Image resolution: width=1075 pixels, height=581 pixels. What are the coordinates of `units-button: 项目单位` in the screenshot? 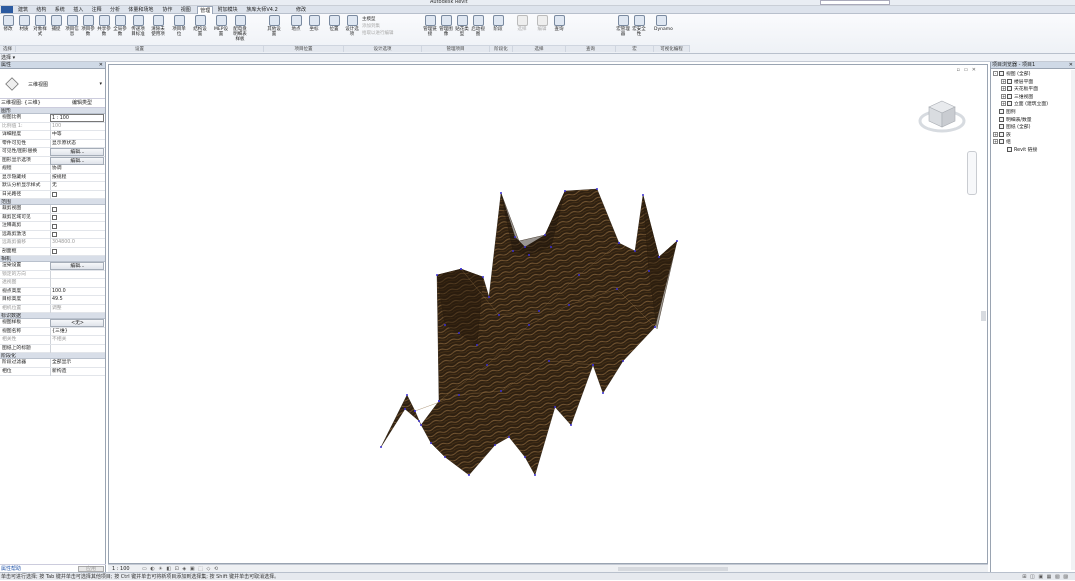 It's located at (179, 30).